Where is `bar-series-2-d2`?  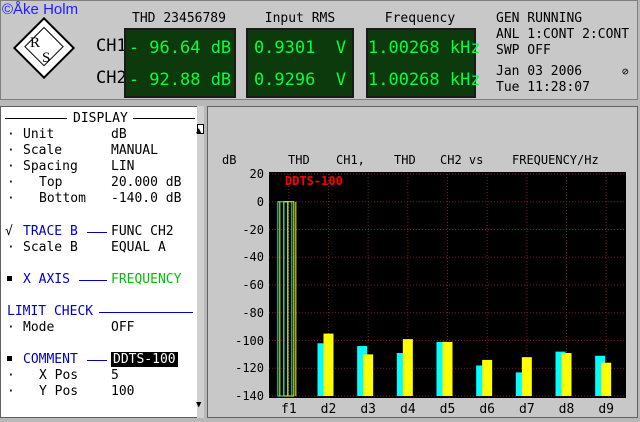 bar-series-2-d2 is located at coordinates (328, 364).